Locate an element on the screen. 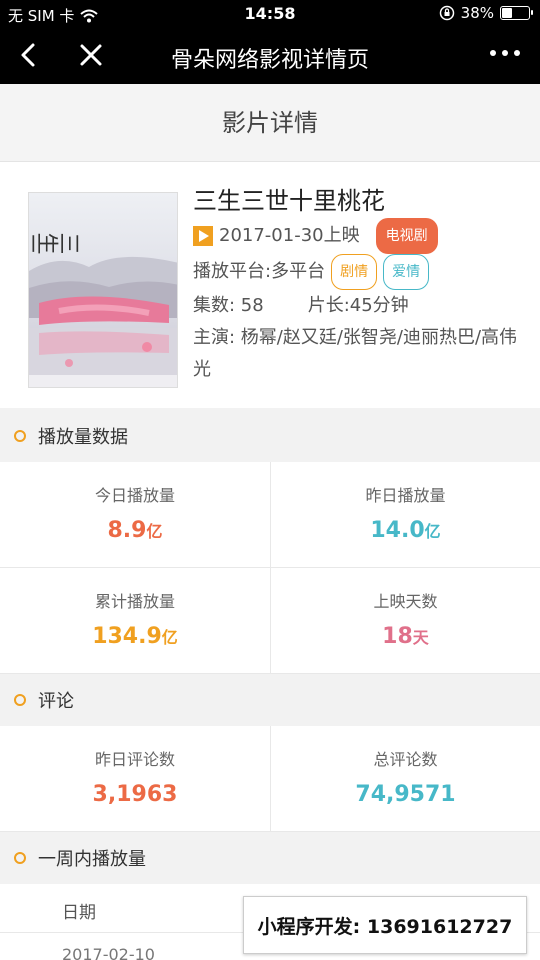 The height and width of the screenshot is (960, 540). stat-value: 134.9亿 is located at coordinates (135, 636).